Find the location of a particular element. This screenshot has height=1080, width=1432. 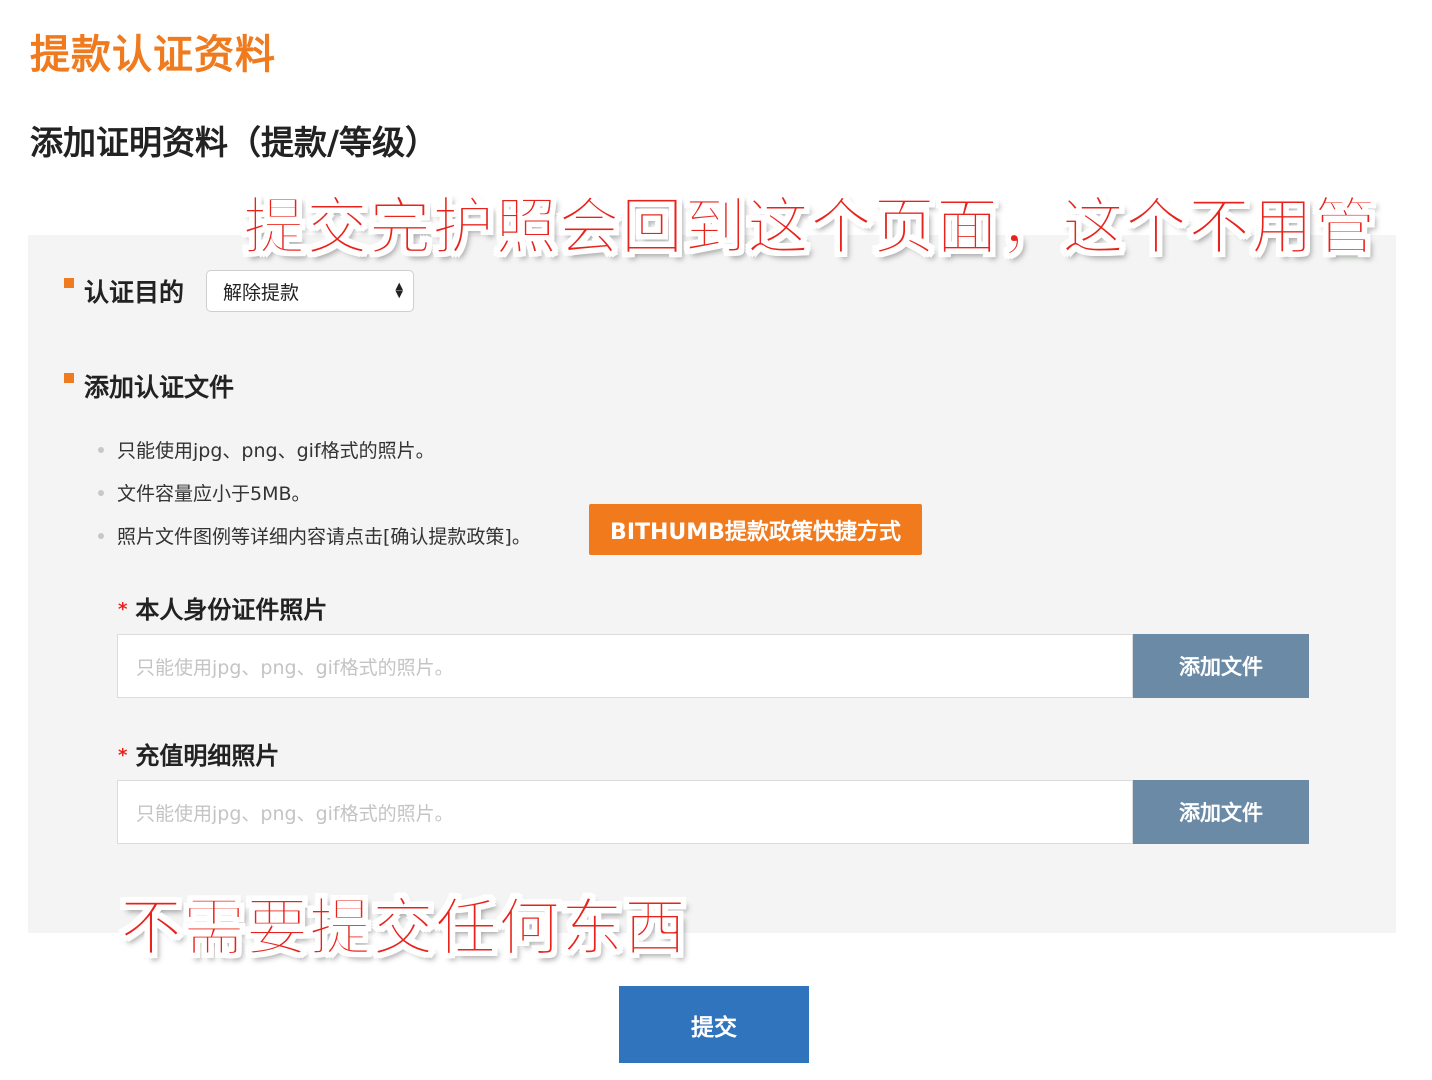

note-text: 照片文件图例等详细内容请点击[确认提款政策]。 is located at coordinates (324, 537).